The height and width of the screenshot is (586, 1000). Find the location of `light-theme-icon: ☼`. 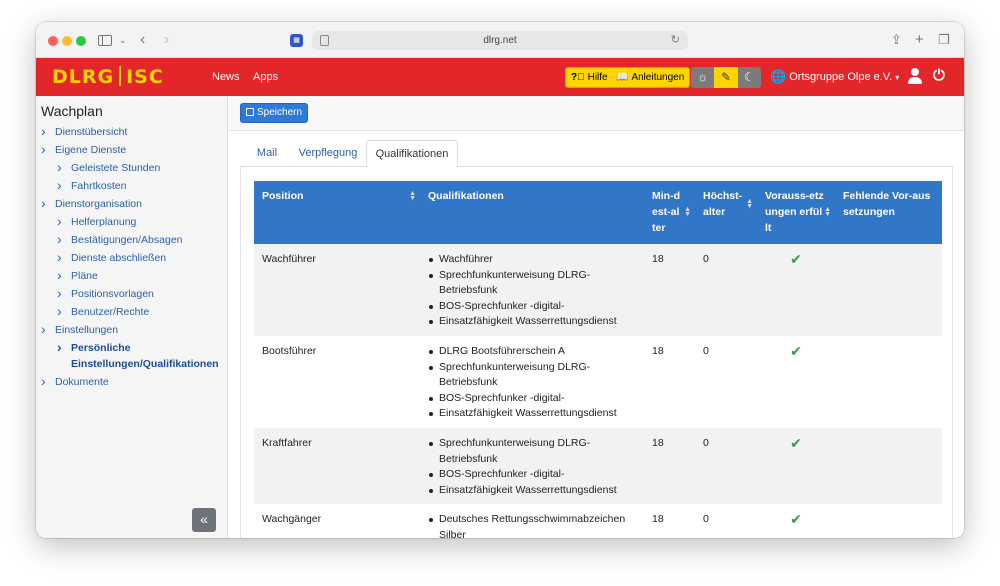

light-theme-icon: ☼ is located at coordinates (703, 77).